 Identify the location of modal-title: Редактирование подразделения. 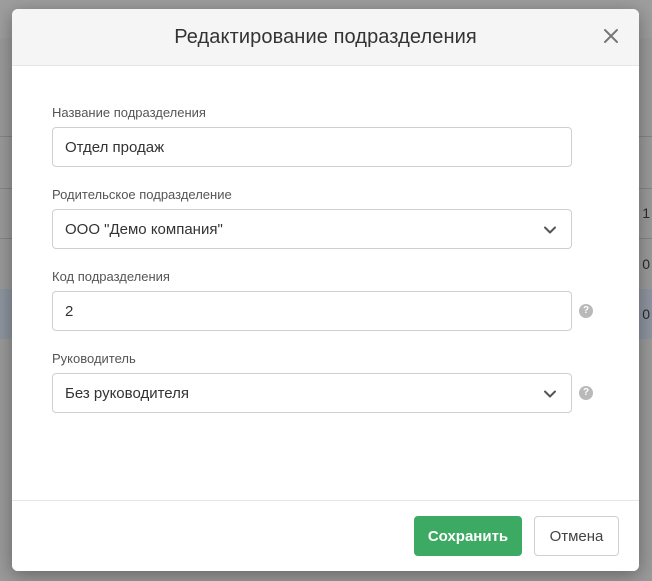
(325, 37).